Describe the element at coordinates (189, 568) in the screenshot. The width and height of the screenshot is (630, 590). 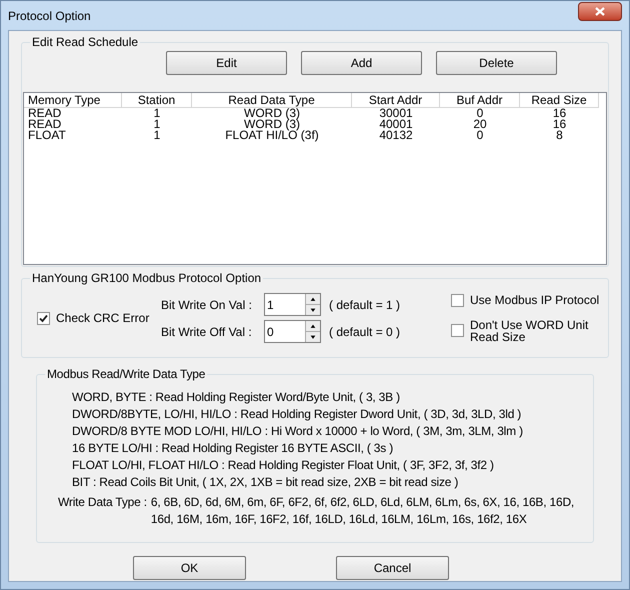
I see `dialog-button: OK` at that location.